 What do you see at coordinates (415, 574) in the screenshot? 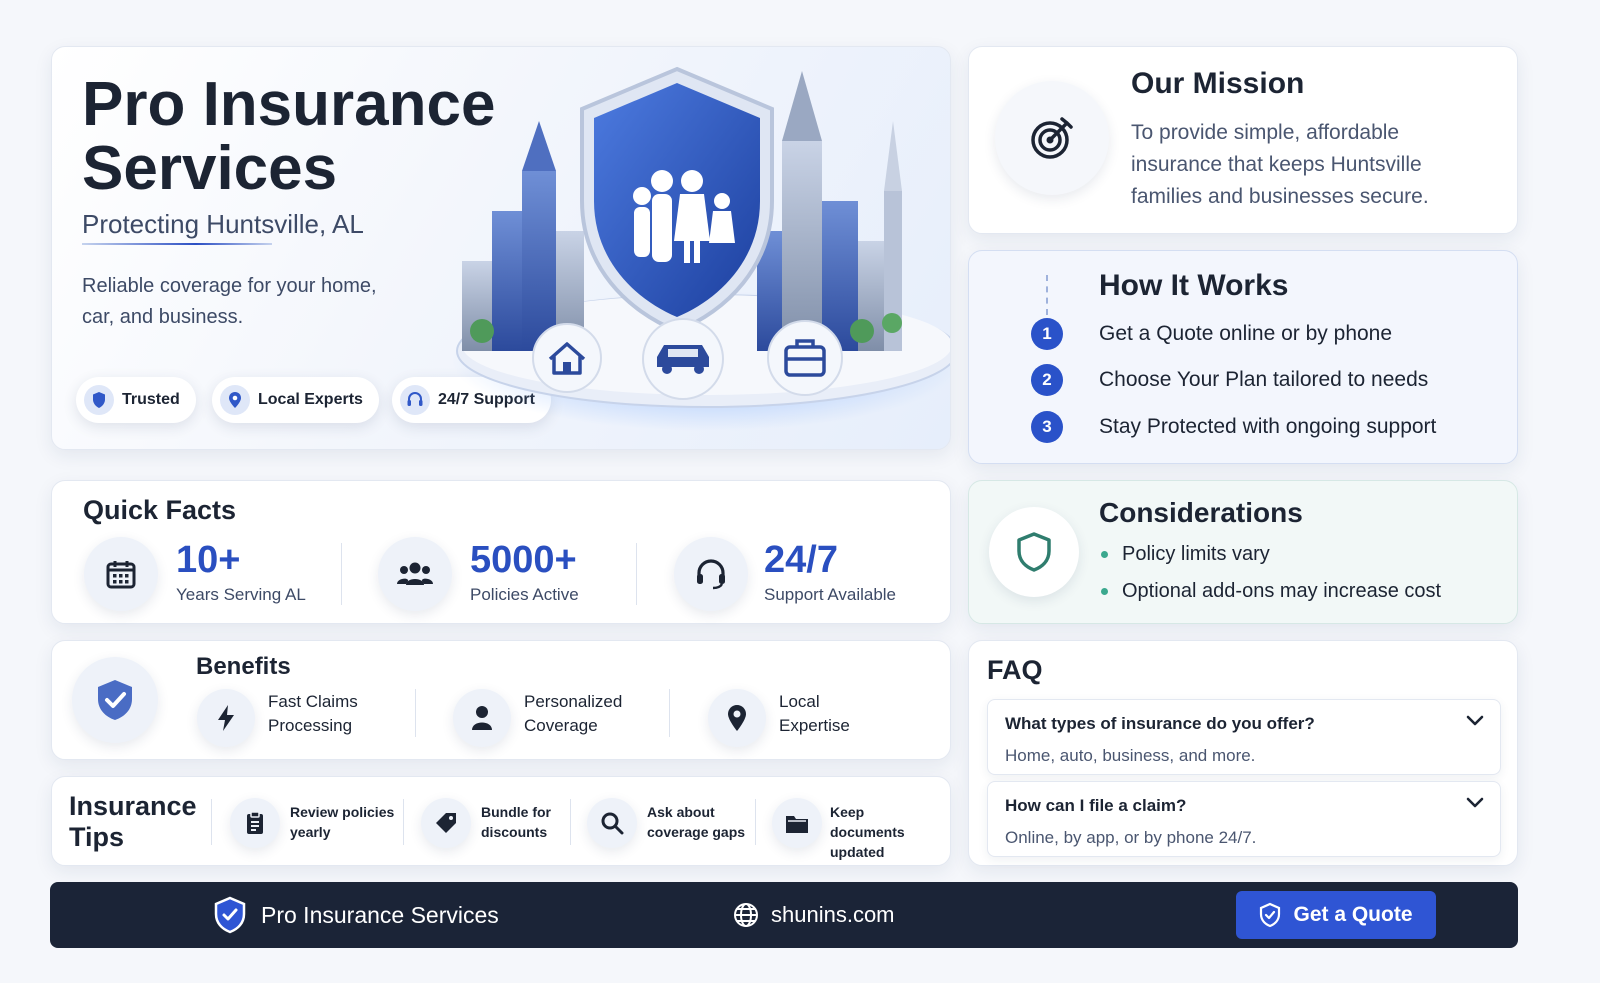
I see `users-icon` at bounding box center [415, 574].